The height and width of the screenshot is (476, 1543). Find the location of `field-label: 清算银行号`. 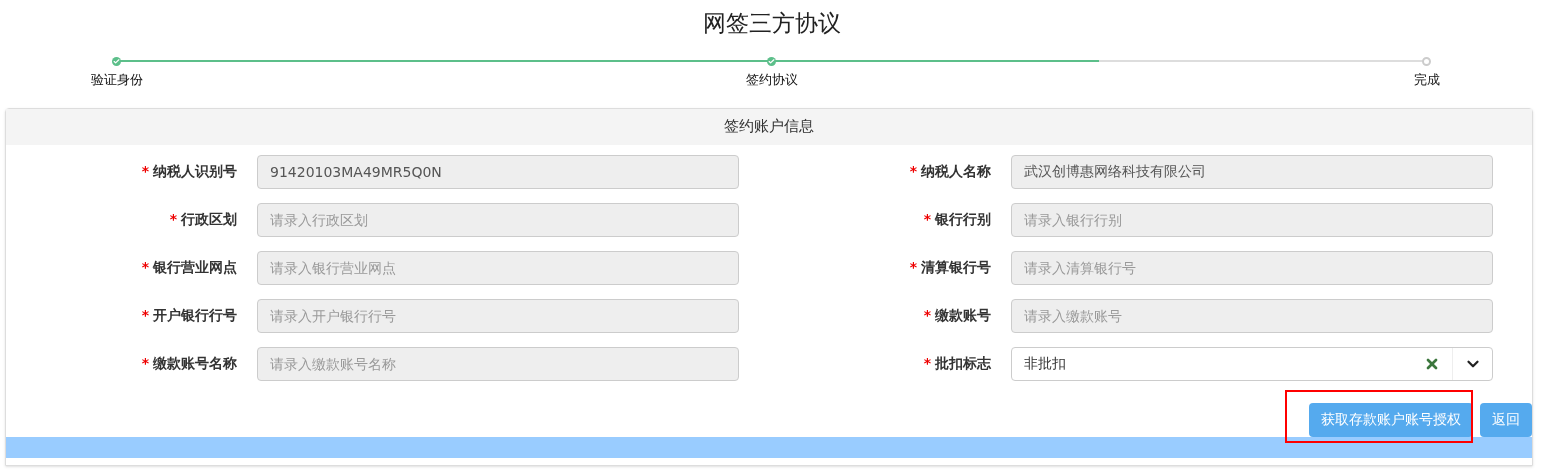

field-label: 清算银行号 is located at coordinates (956, 267).